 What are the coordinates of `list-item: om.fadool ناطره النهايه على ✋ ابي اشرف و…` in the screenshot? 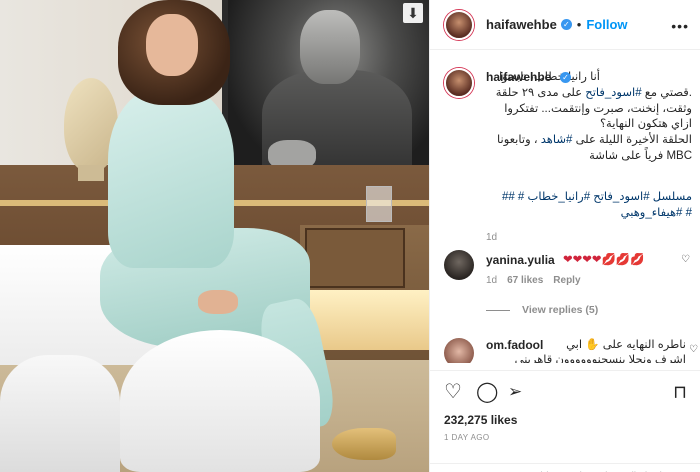 It's located at (571, 350).